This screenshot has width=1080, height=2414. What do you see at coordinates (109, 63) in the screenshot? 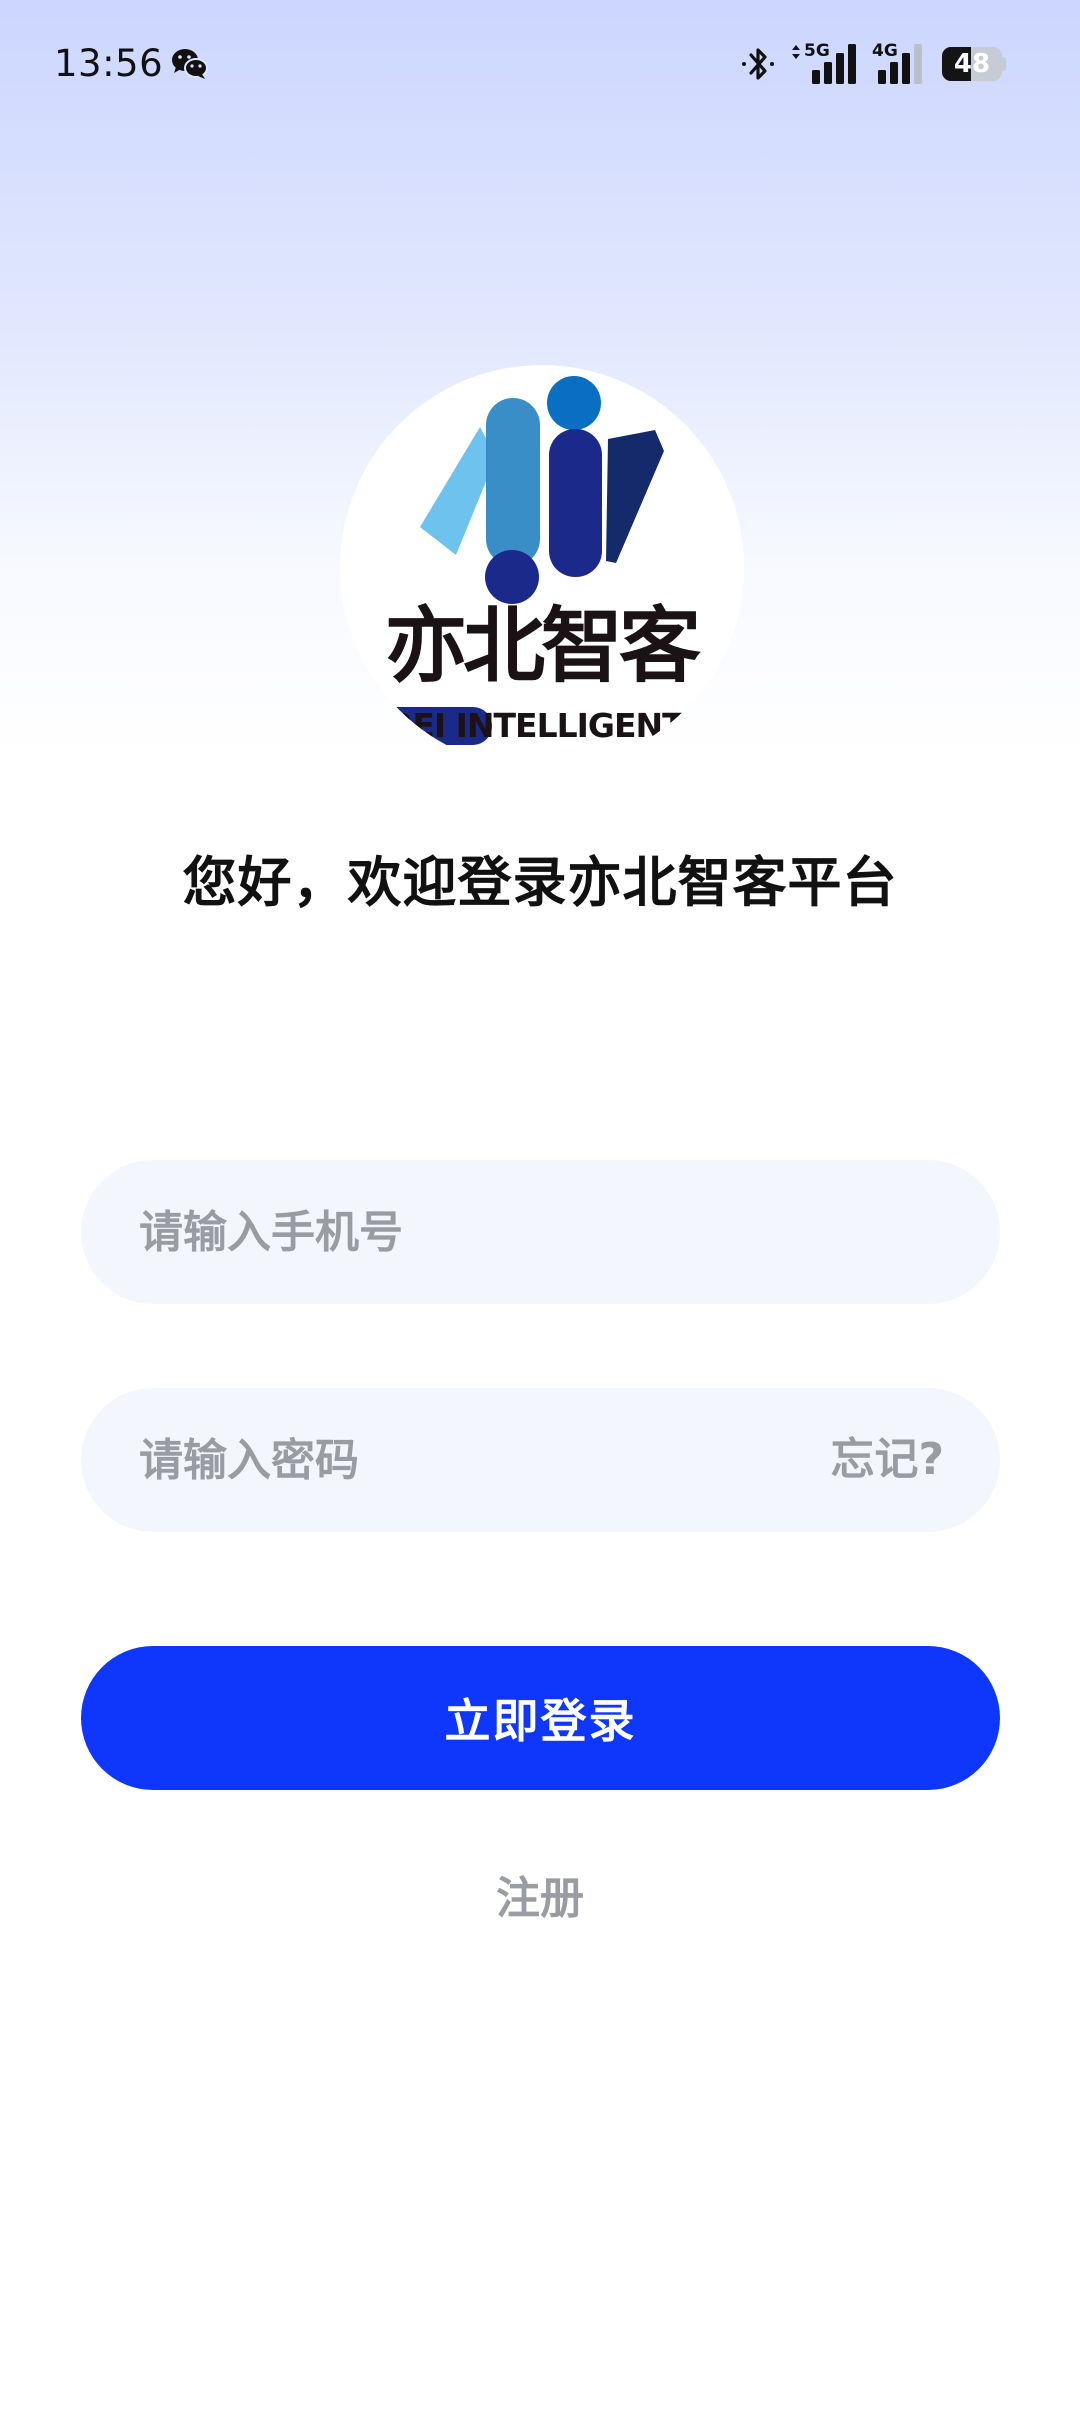
I see `status-time: 13:56` at bounding box center [109, 63].